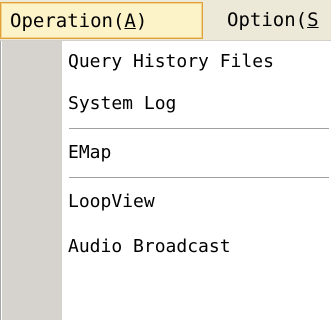 The image size is (331, 320). Describe the element at coordinates (130, 21) in the screenshot. I see `menu-operation-mnemonic: A` at that location.